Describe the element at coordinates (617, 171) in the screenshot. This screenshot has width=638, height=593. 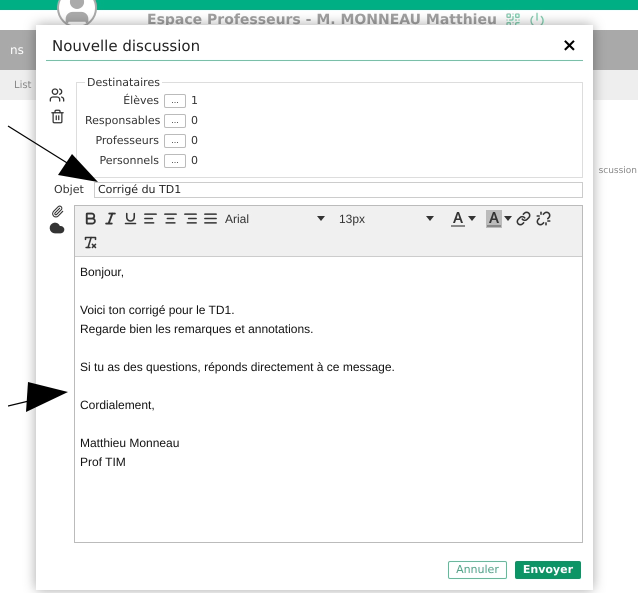
I see `side-label: scussion` at that location.